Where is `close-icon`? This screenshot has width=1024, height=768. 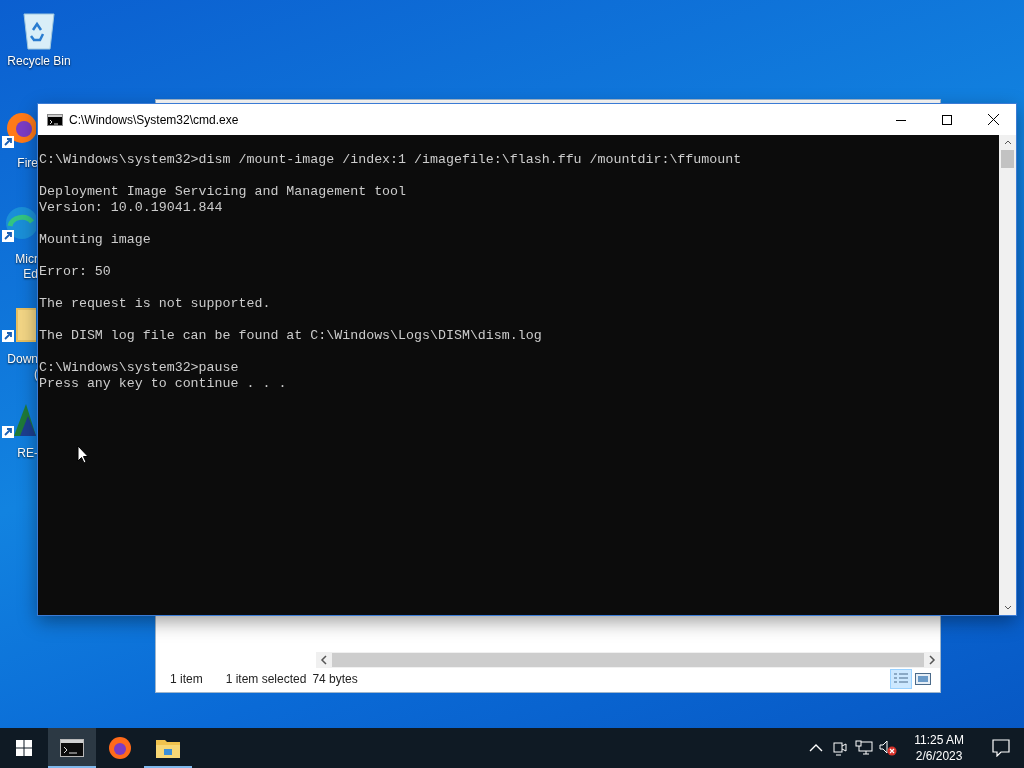 close-icon is located at coordinates (993, 119).